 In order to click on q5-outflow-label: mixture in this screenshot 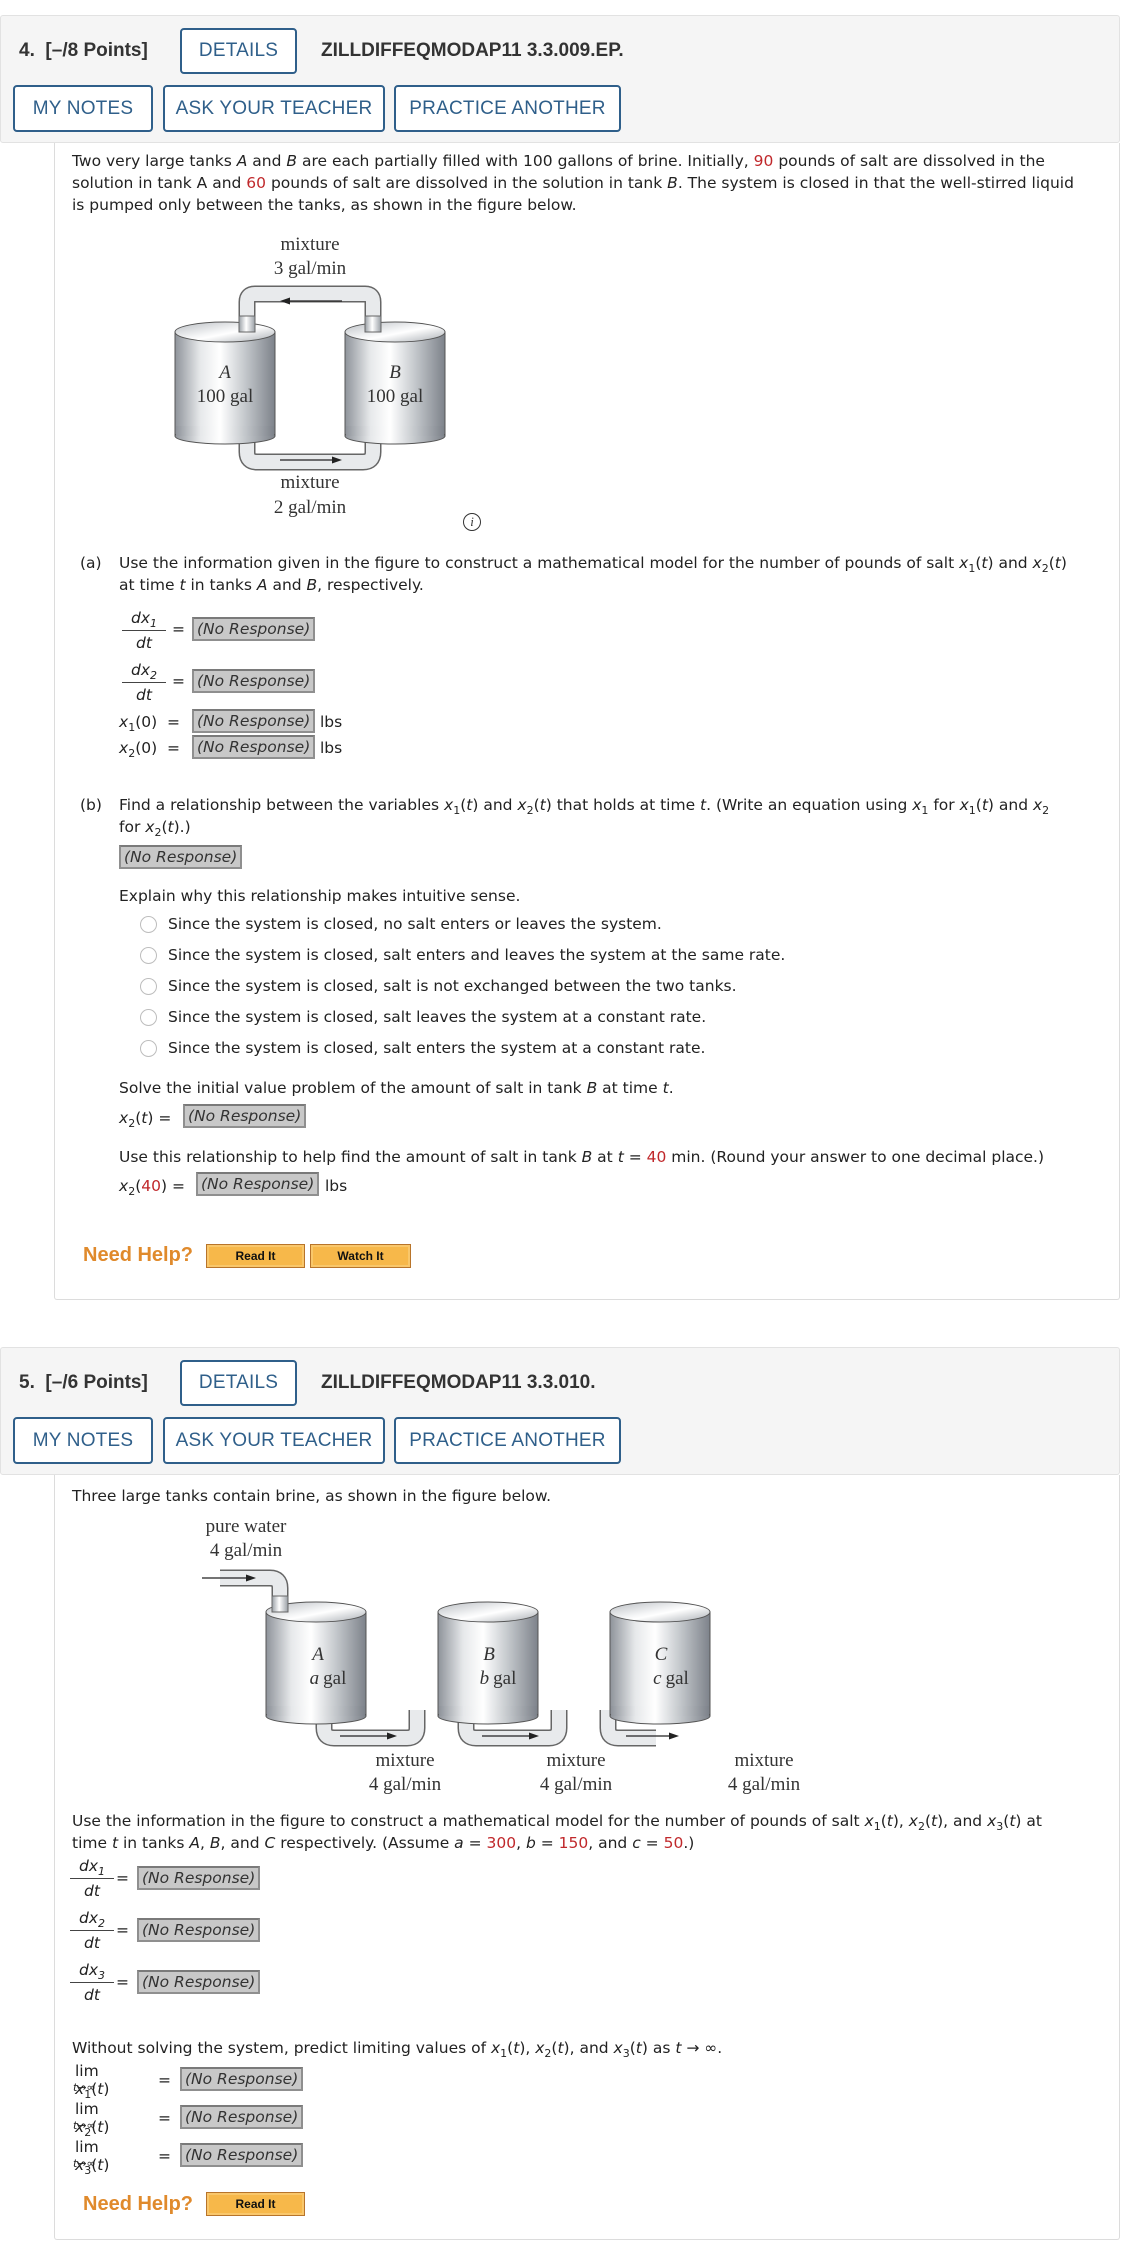, I will do `click(763, 1760)`.